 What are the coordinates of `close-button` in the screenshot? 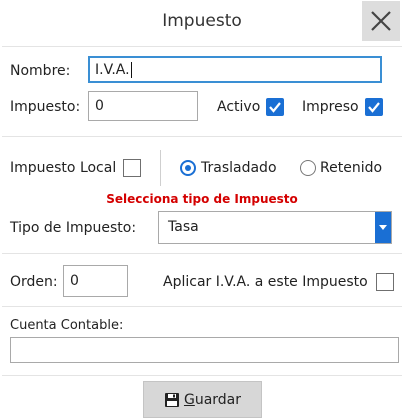 It's located at (381, 21).